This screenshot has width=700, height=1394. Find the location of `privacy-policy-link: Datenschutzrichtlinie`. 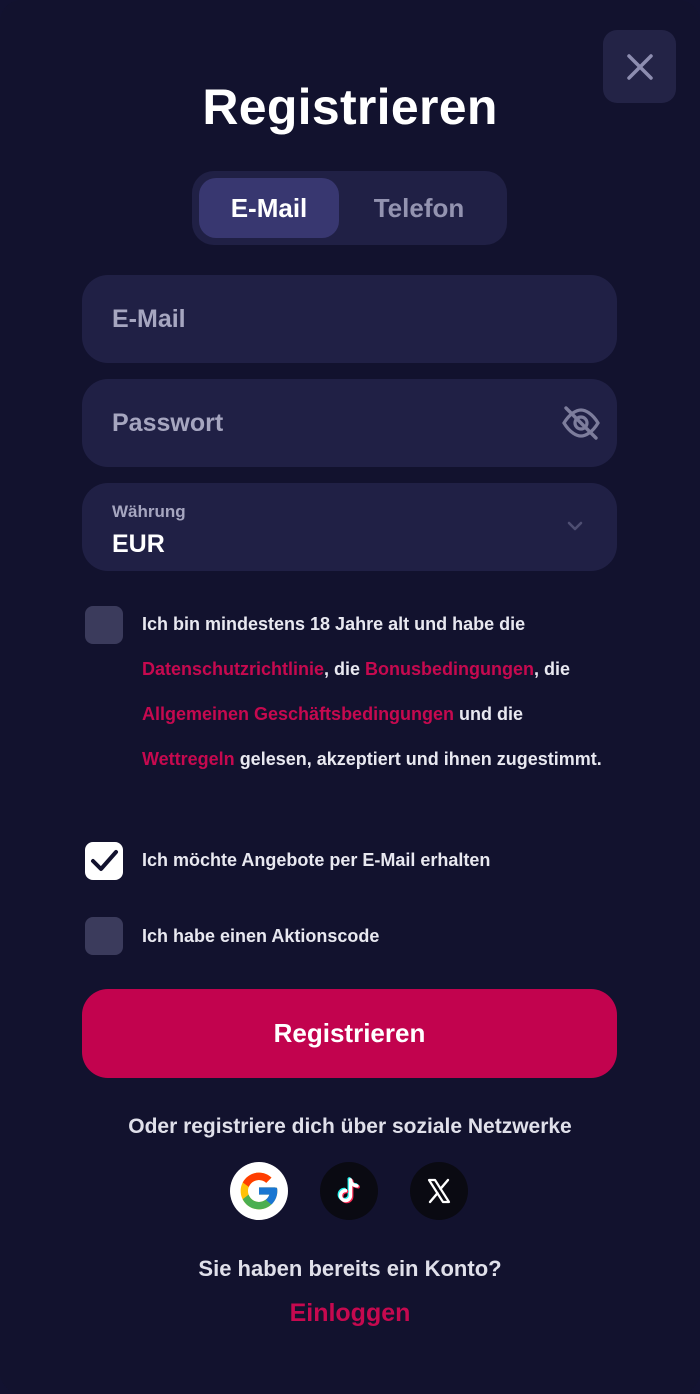

privacy-policy-link: Datenschutzrichtlinie is located at coordinates (233, 669).